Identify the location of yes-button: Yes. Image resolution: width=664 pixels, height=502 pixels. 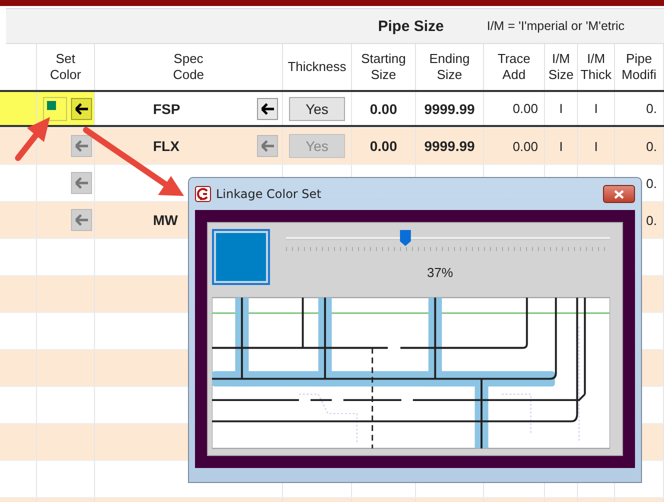
(317, 108).